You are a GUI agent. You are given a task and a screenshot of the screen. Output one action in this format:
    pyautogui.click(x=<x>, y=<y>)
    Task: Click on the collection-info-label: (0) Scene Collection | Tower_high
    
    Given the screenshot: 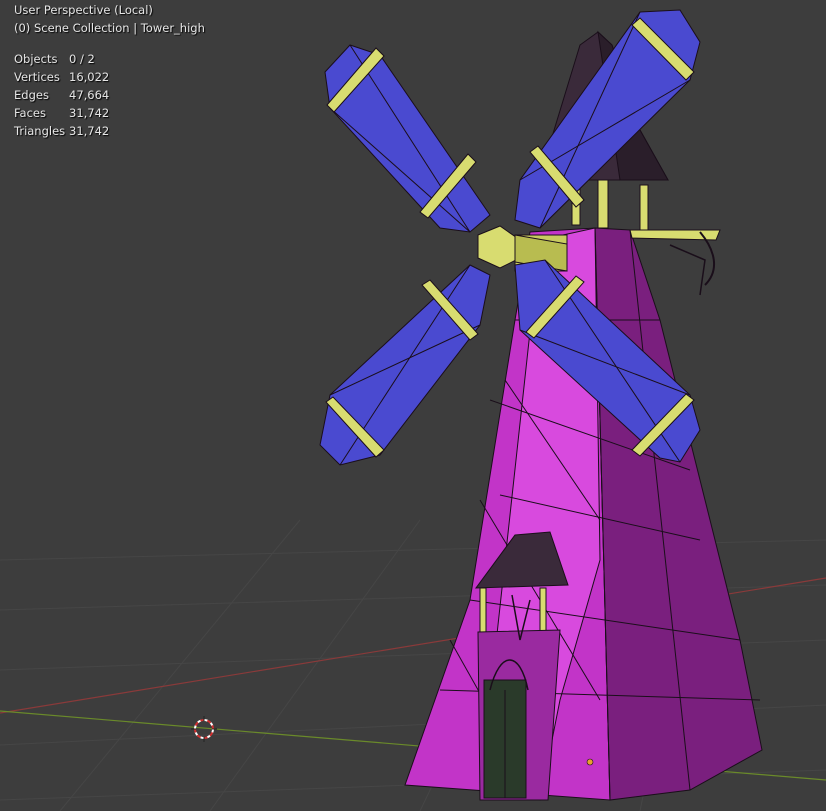 What is the action you would take?
    pyautogui.click(x=109, y=28)
    